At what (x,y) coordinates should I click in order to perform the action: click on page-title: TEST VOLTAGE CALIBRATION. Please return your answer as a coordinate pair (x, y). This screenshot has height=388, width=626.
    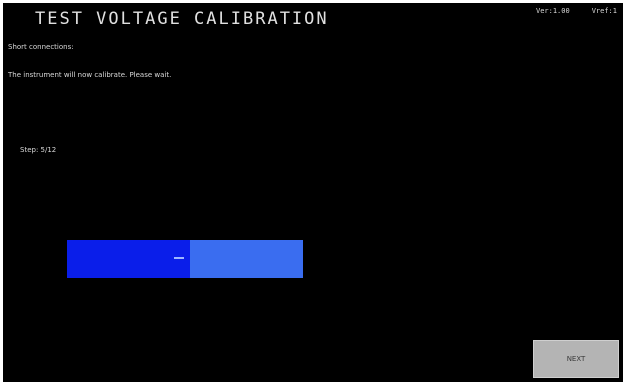
    Looking at the image, I should click on (182, 19).